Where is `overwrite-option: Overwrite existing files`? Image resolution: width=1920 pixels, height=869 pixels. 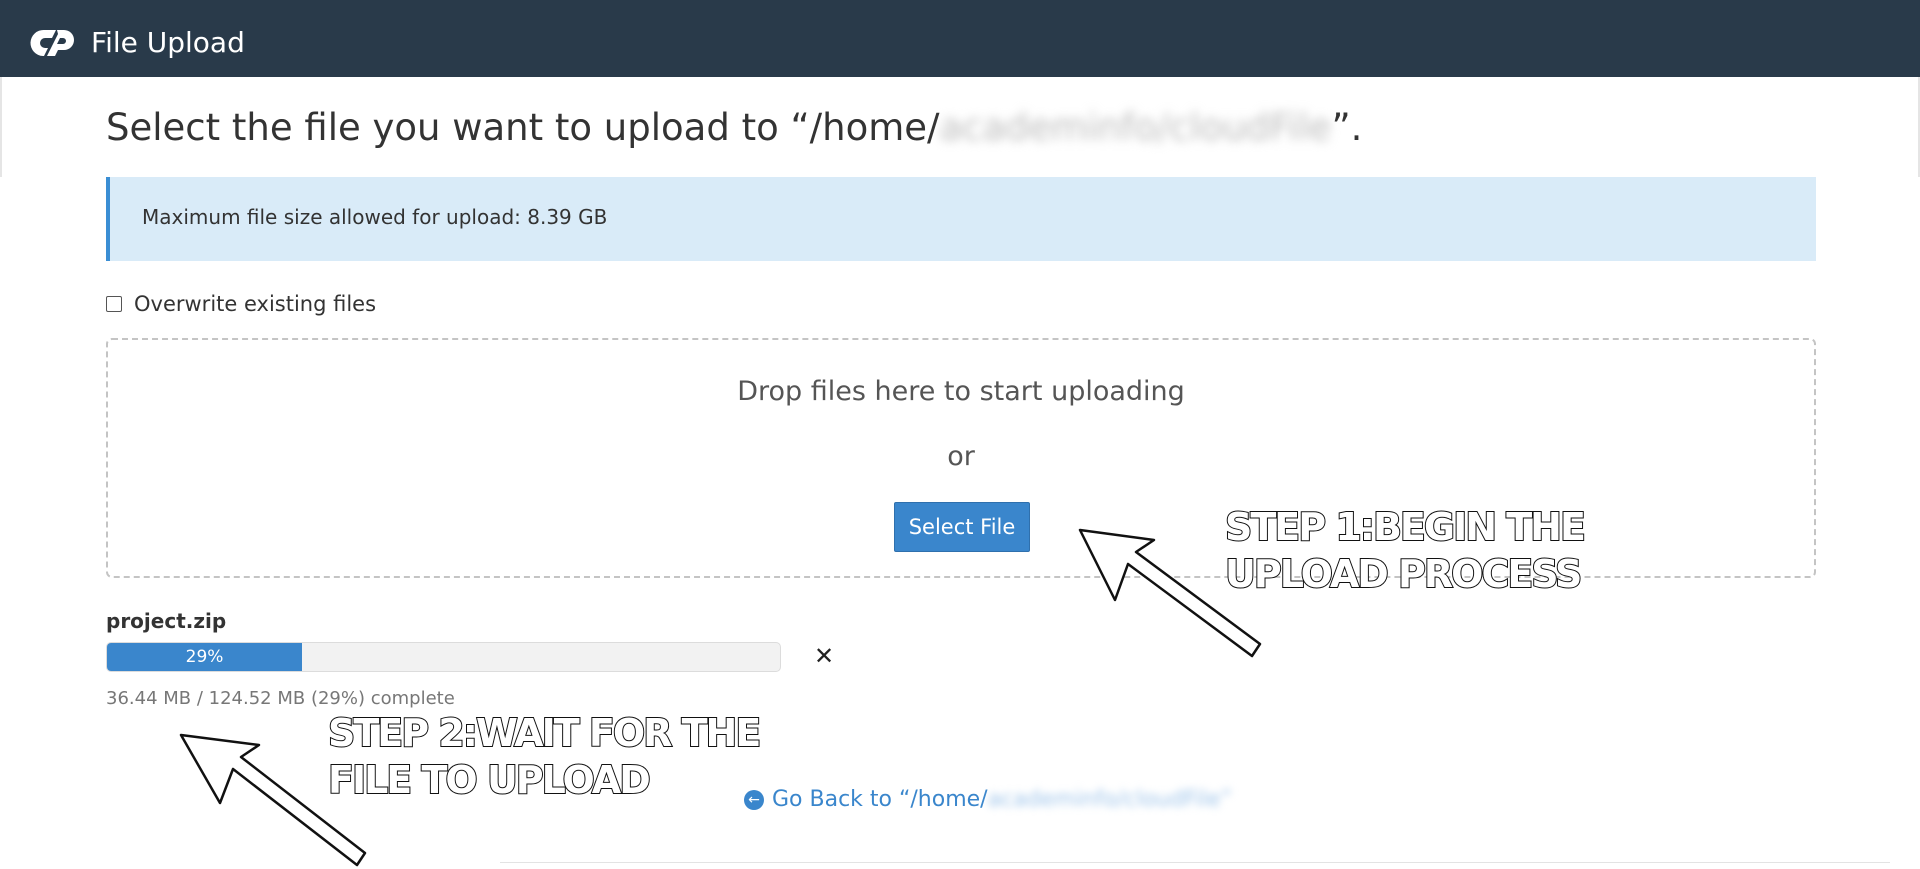 overwrite-option: Overwrite existing files is located at coordinates (241, 304).